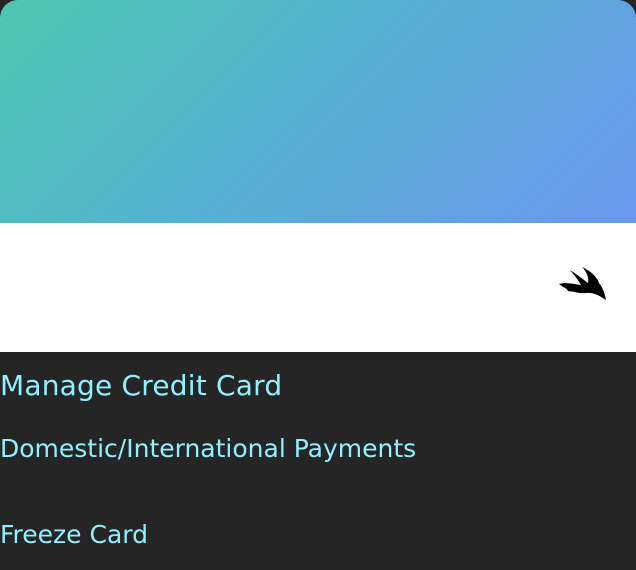 The width and height of the screenshot is (636, 570). I want to click on menu-title: Manage Credit Card, so click(141, 385).